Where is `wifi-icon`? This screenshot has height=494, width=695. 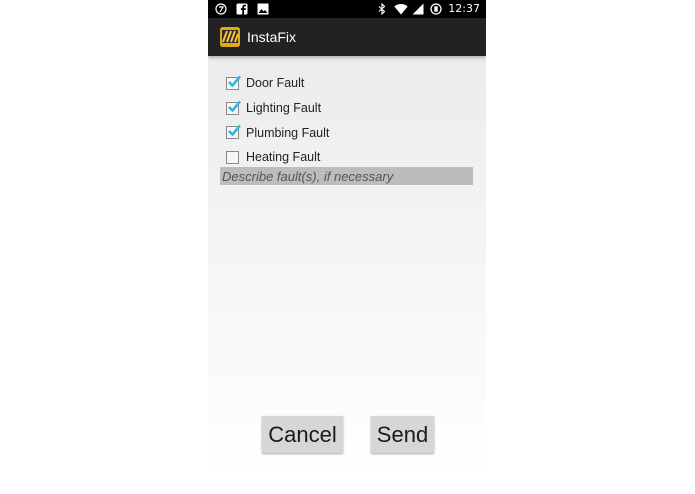 wifi-icon is located at coordinates (401, 9).